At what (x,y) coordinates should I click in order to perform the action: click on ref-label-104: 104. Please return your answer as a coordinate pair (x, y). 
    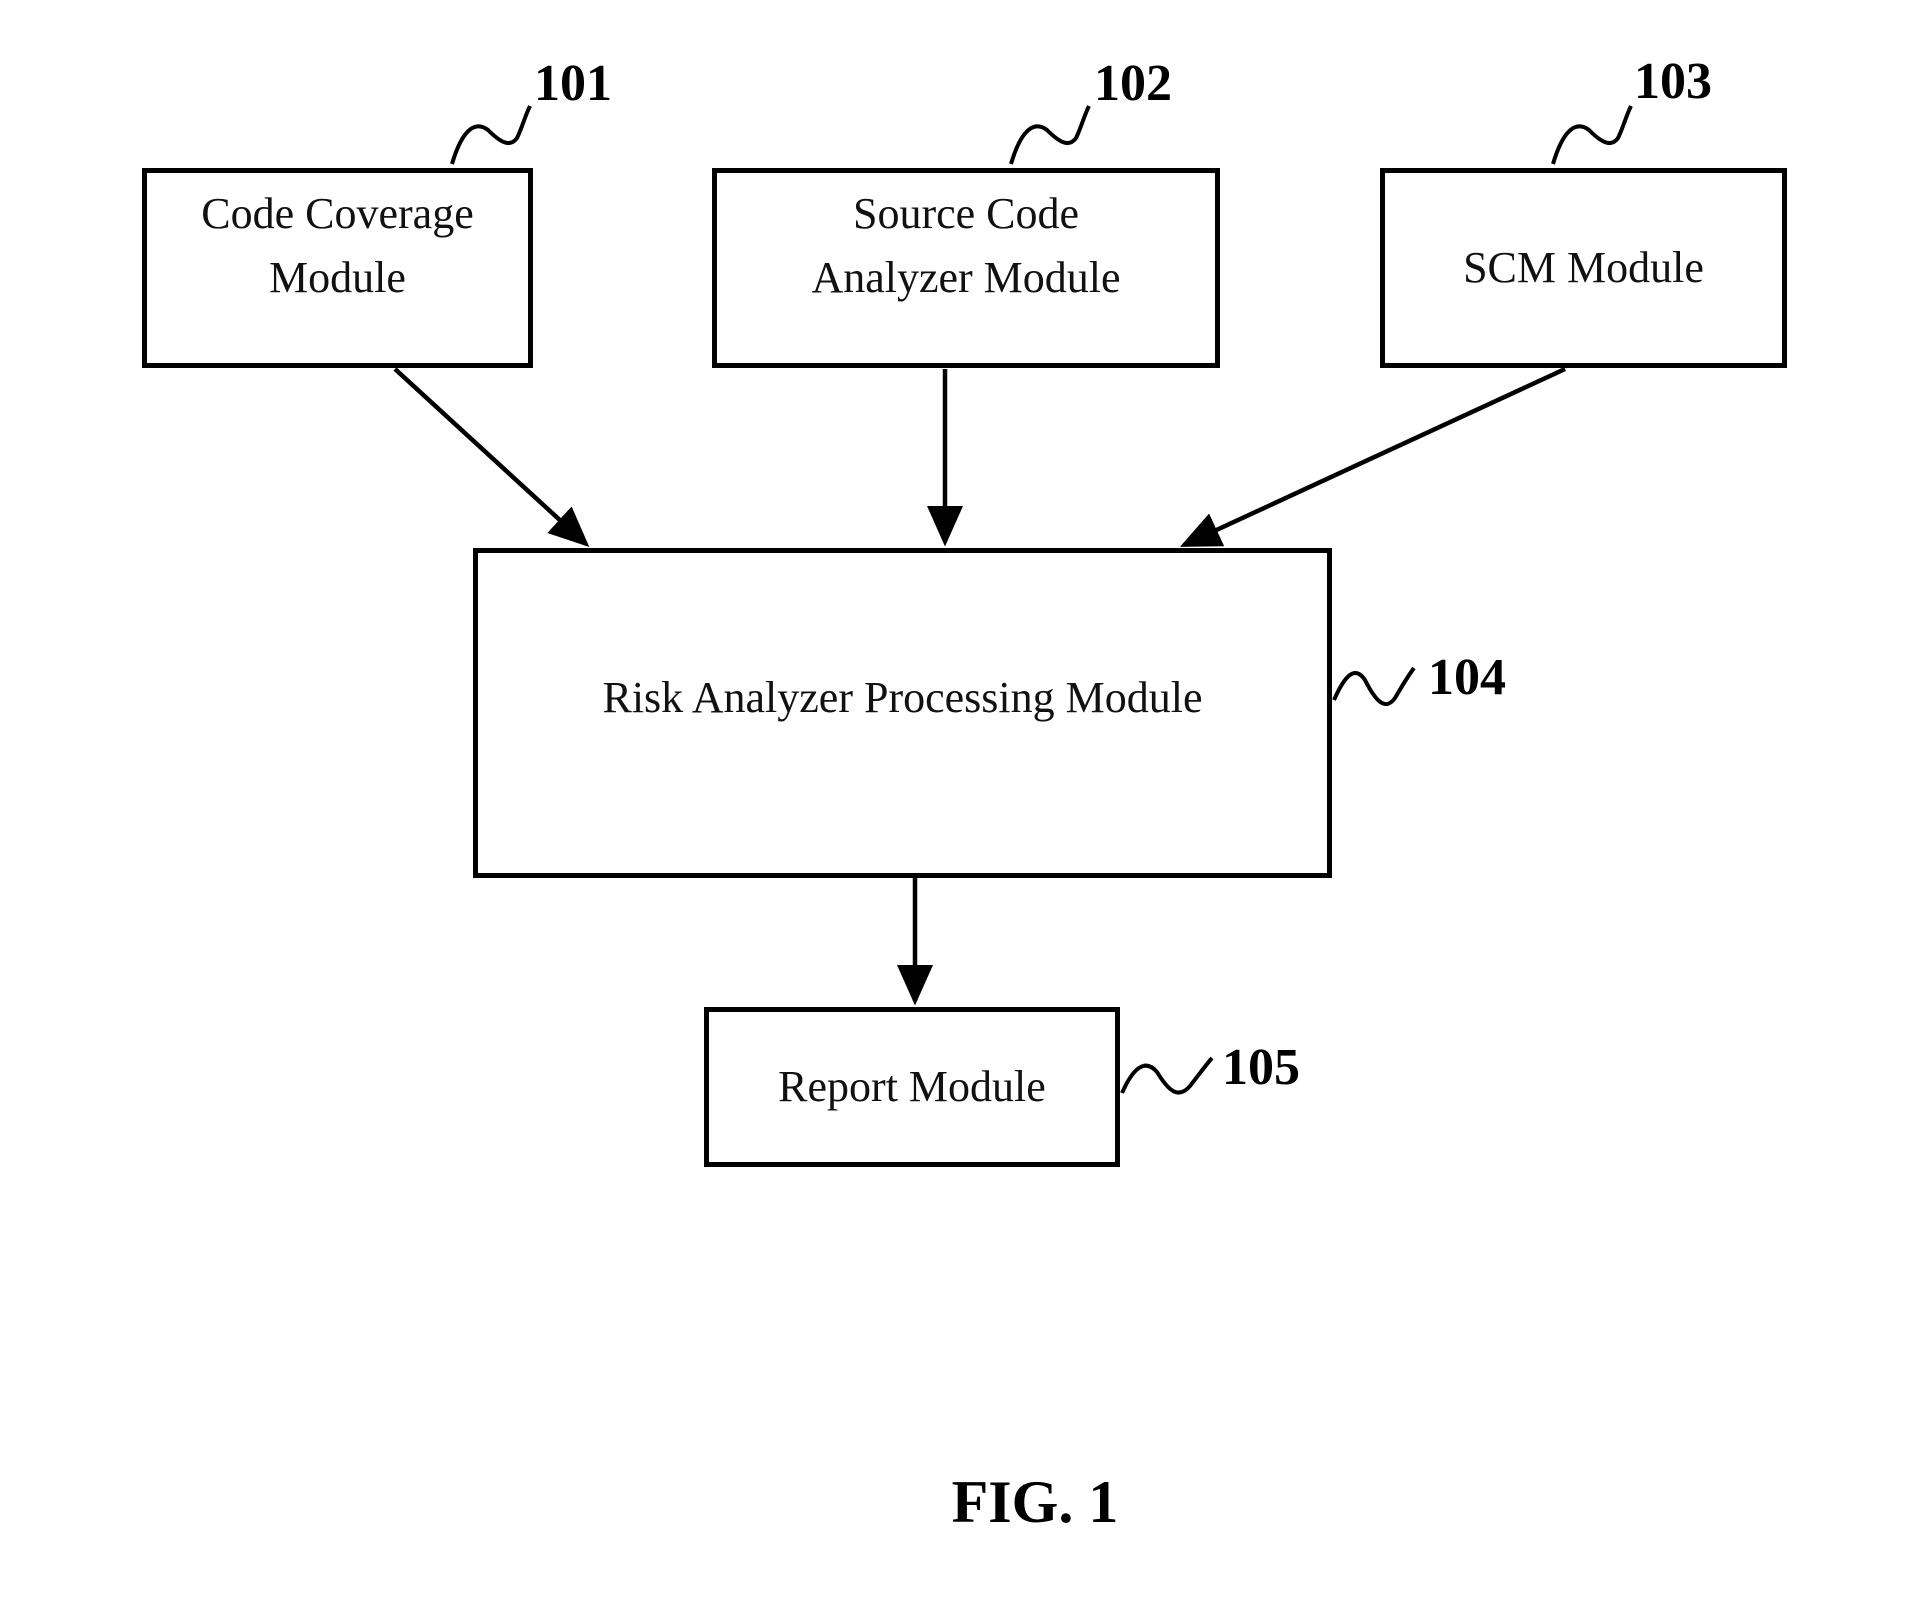
    Looking at the image, I should click on (1467, 677).